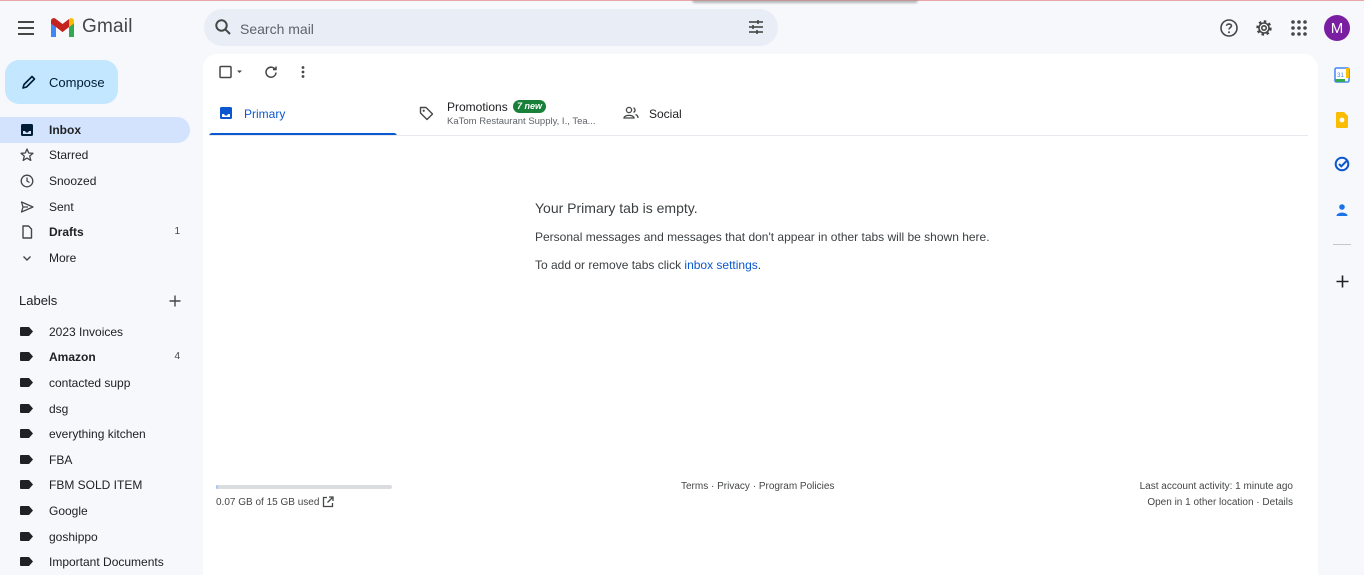 Image resolution: width=1364 pixels, height=575 pixels. What do you see at coordinates (720, 265) in the screenshot?
I see `inbox-settings-link: inbox settings` at bounding box center [720, 265].